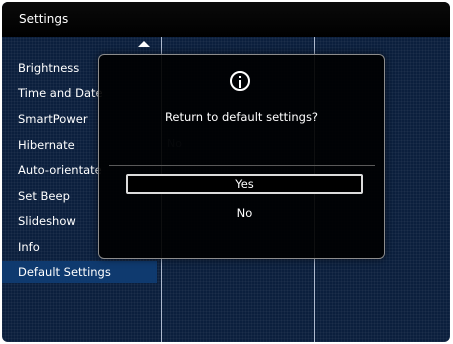  What do you see at coordinates (244, 184) in the screenshot?
I see `yes-button: Yes` at bounding box center [244, 184].